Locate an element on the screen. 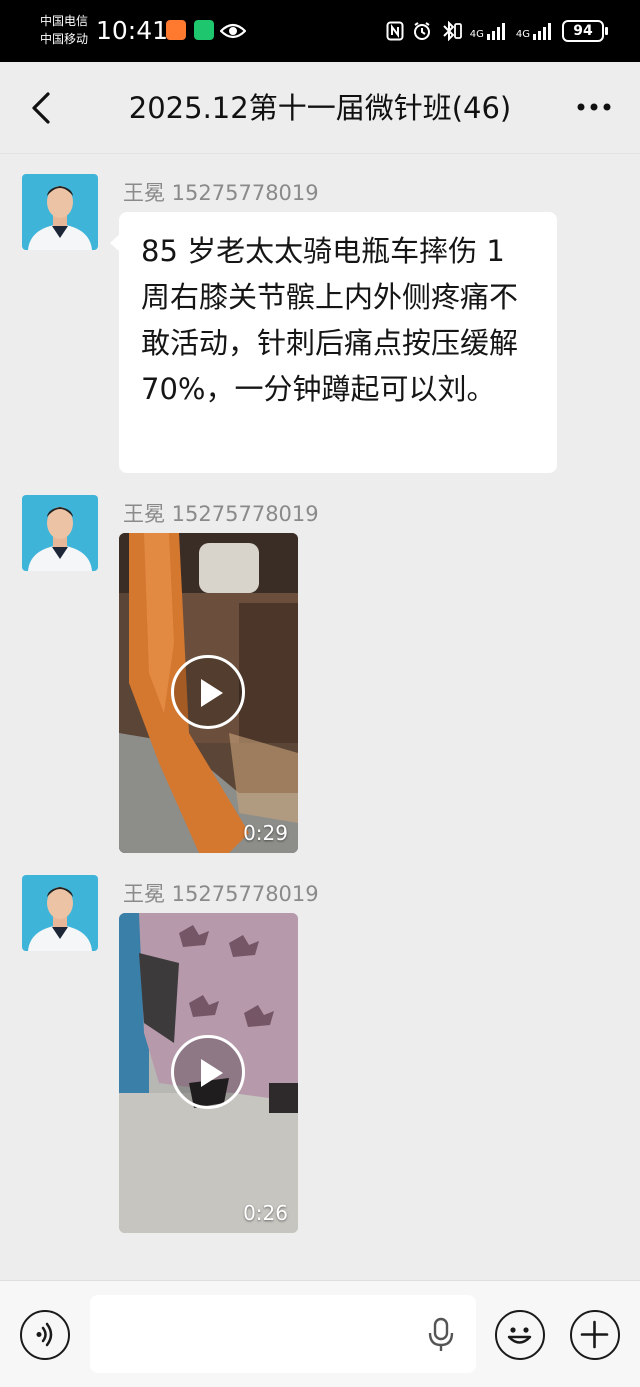  video-duration: 0:29 is located at coordinates (265, 833).